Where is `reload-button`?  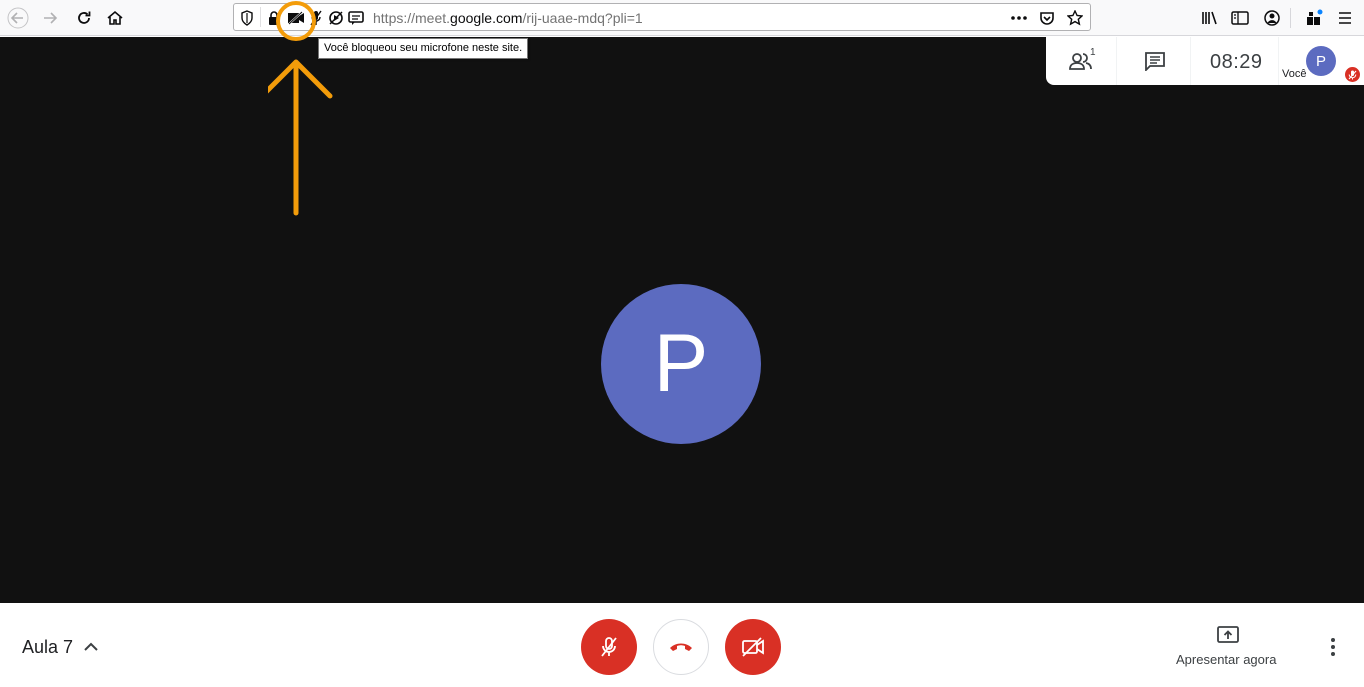
reload-button is located at coordinates (84, 18).